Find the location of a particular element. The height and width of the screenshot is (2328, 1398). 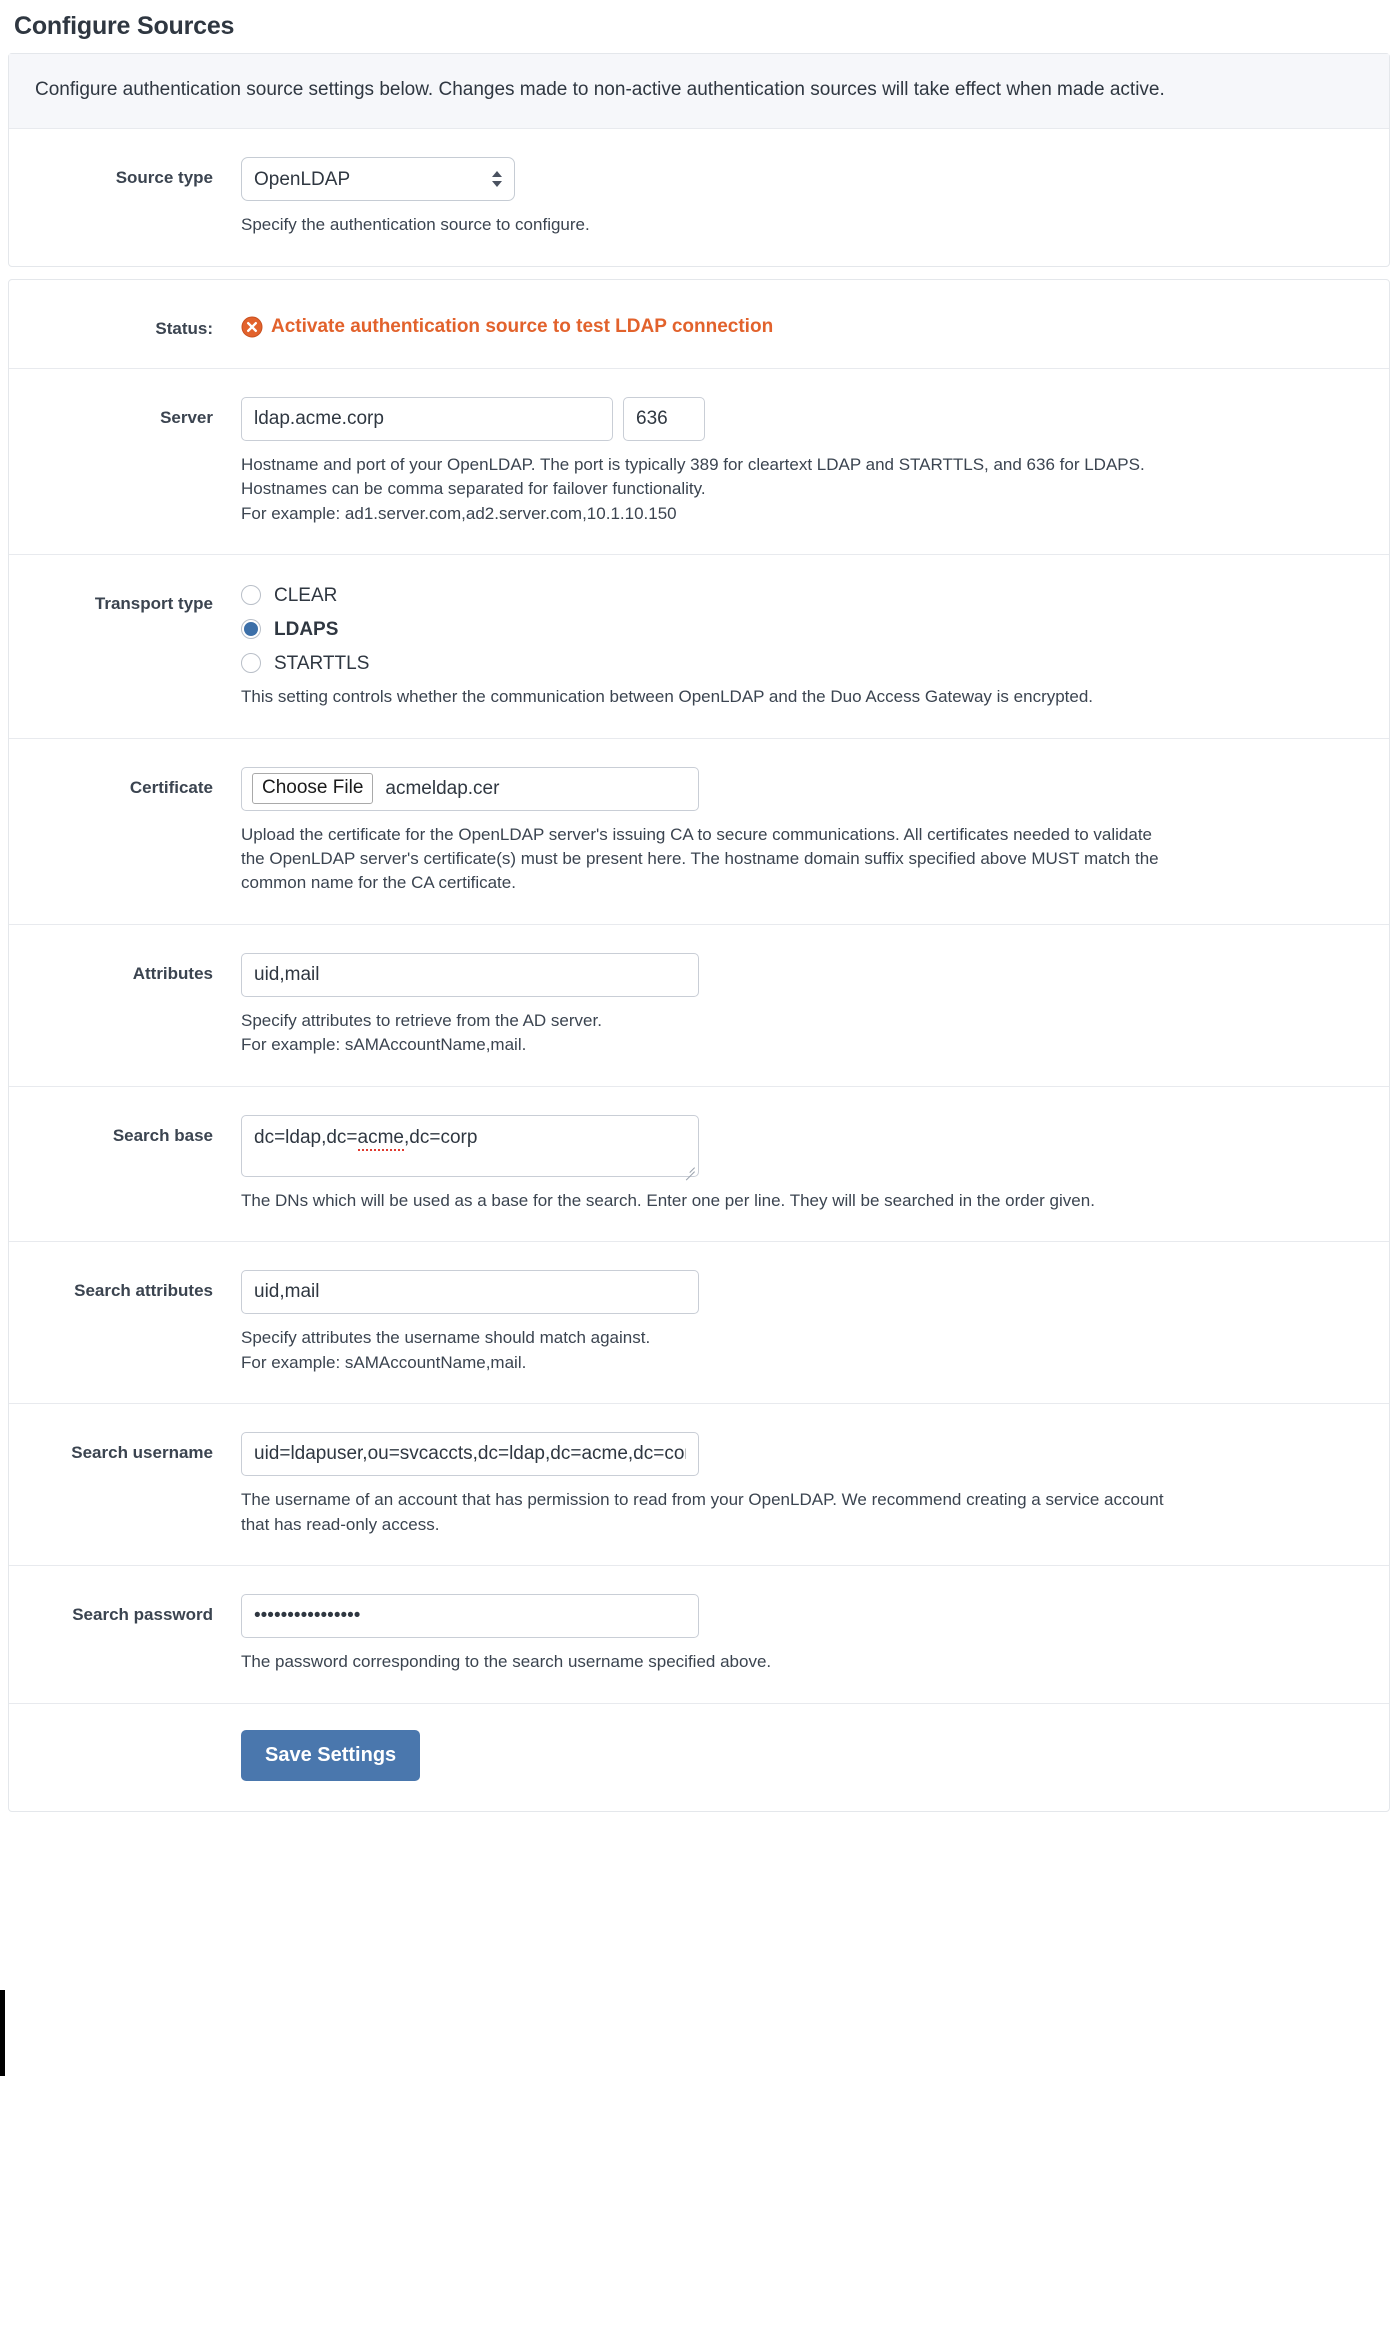

attributes-help-line-2: For example: sAMAccountName,mail. is located at coordinates (384, 1045).